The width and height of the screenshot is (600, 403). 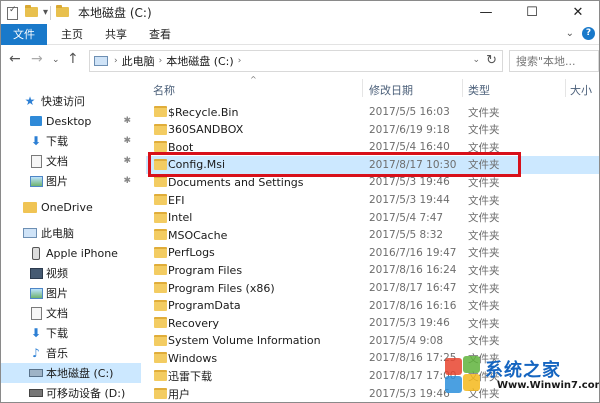 I want to click on column-header-size: 大小, so click(x=581, y=90).